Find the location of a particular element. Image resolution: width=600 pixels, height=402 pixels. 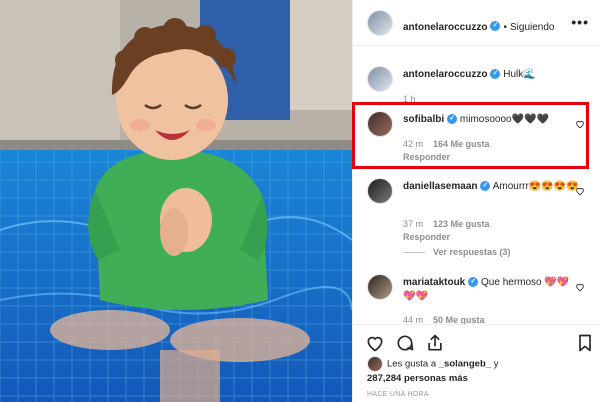

view-replies-button: Ver respuestas (3) is located at coordinates (457, 252).